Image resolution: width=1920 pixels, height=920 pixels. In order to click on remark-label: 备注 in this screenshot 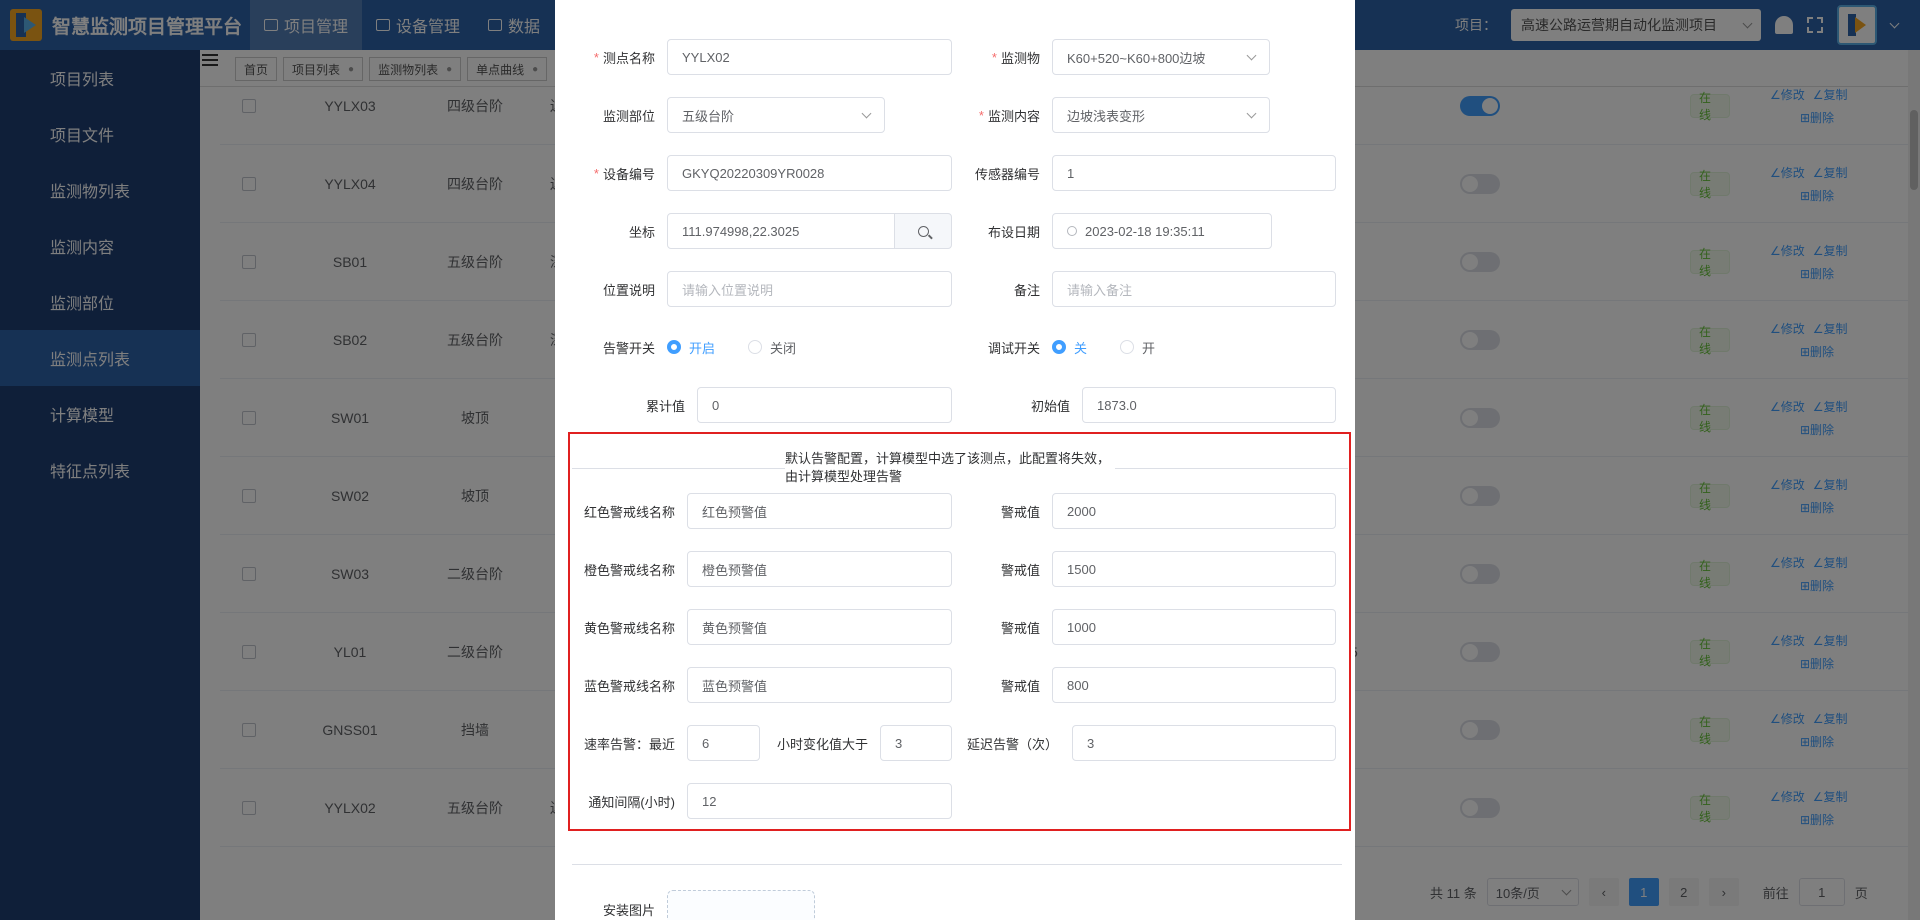, I will do `click(1026, 290)`.